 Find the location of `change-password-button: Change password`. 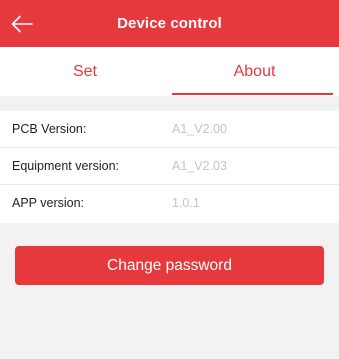

change-password-button: Change password is located at coordinates (169, 265).